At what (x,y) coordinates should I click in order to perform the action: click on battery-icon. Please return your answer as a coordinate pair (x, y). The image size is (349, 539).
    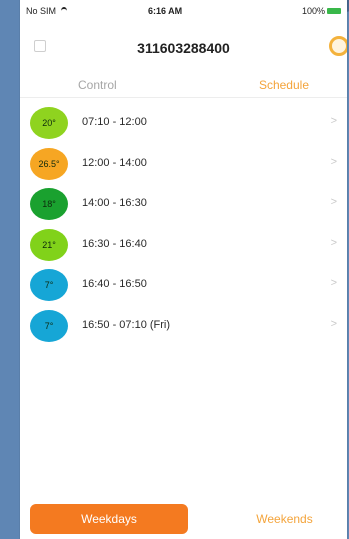
    Looking at the image, I should click on (334, 11).